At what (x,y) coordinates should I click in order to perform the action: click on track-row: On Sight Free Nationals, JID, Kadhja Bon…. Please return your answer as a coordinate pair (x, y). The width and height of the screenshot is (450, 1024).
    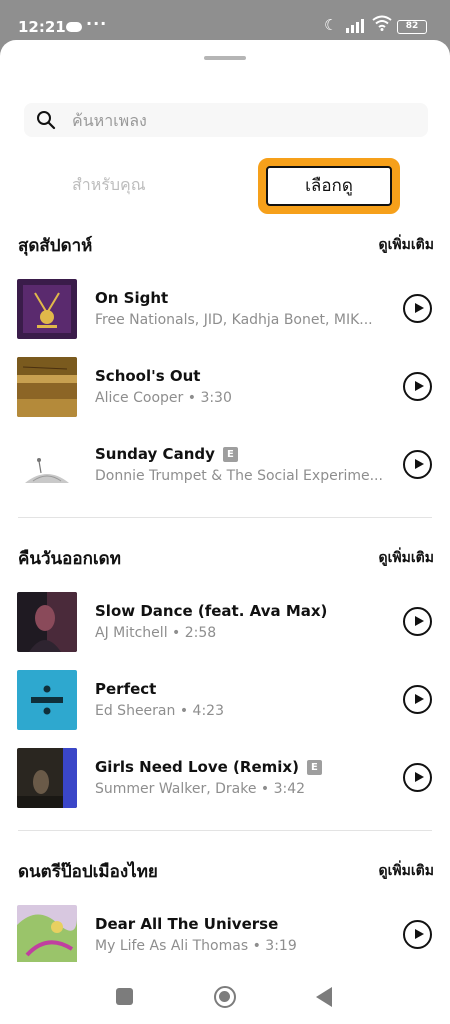
    Looking at the image, I should click on (225, 308).